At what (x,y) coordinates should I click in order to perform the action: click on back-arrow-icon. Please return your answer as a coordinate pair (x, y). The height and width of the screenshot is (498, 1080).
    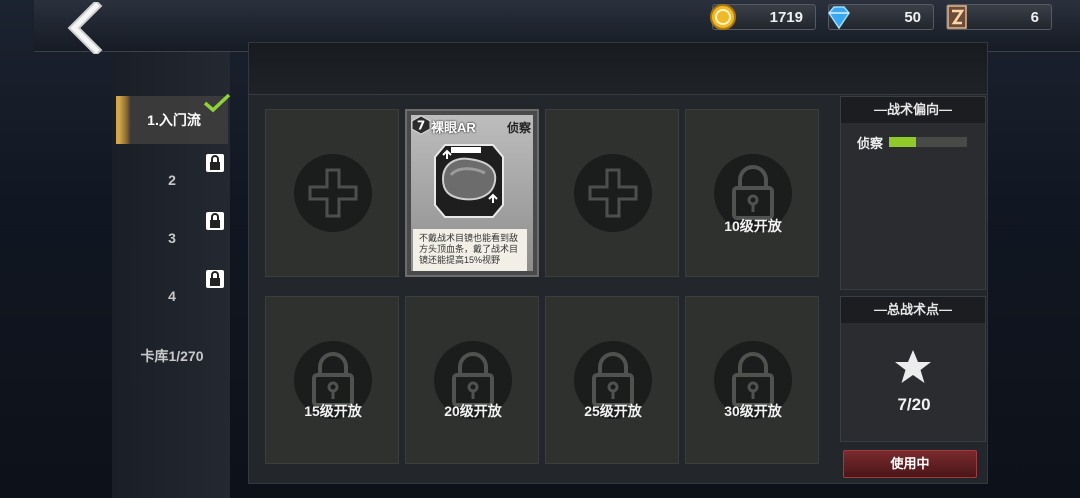
    Looking at the image, I should click on (85, 28).